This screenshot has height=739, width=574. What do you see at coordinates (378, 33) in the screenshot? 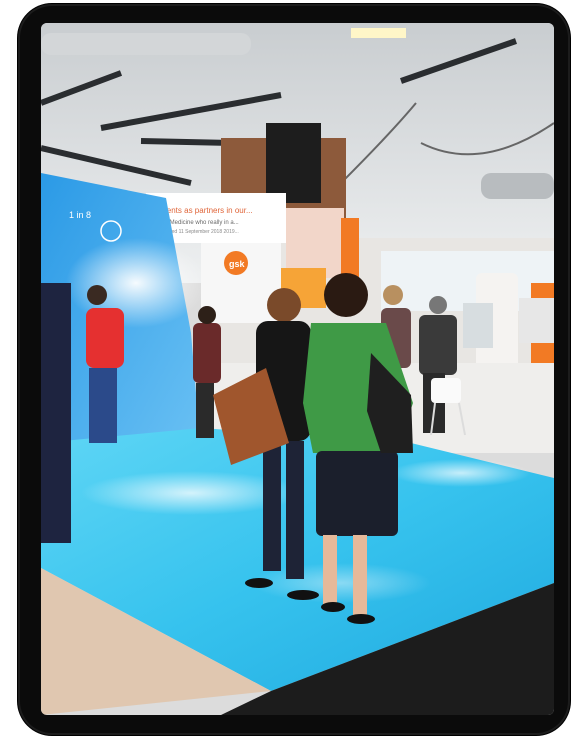
I see `ceiling-light` at bounding box center [378, 33].